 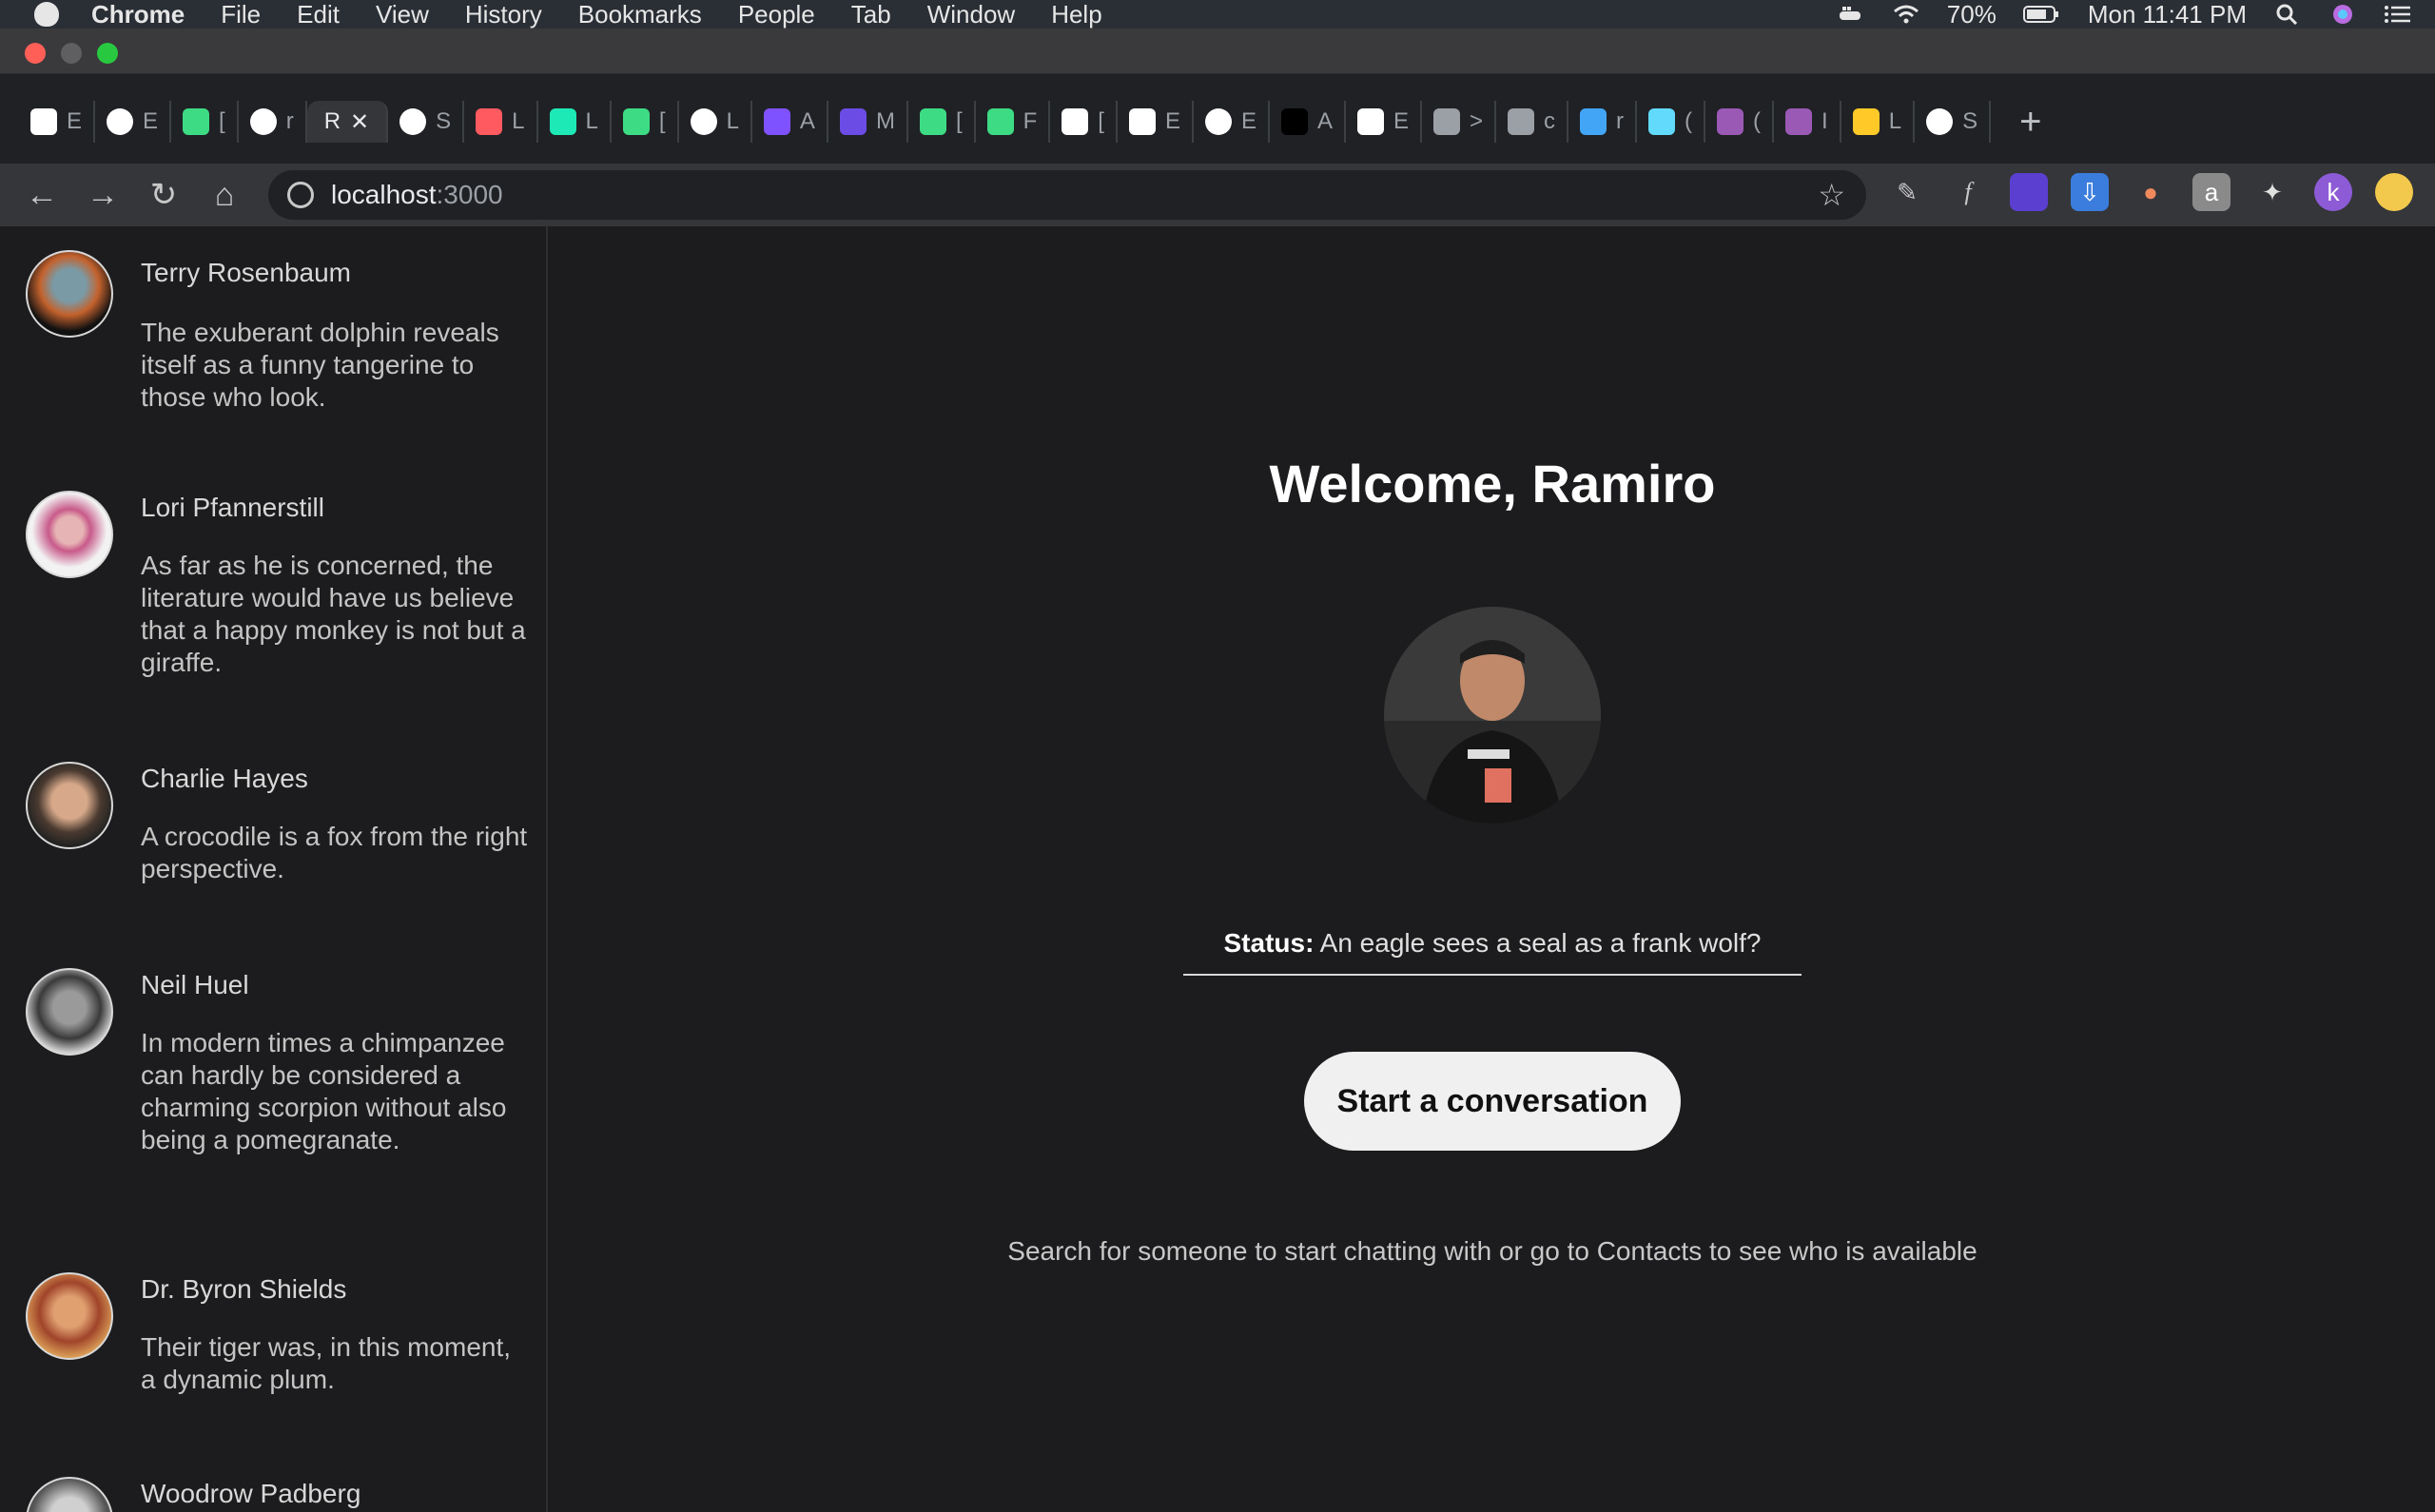 What do you see at coordinates (2394, 192) in the screenshot?
I see `update-badge-icon` at bounding box center [2394, 192].